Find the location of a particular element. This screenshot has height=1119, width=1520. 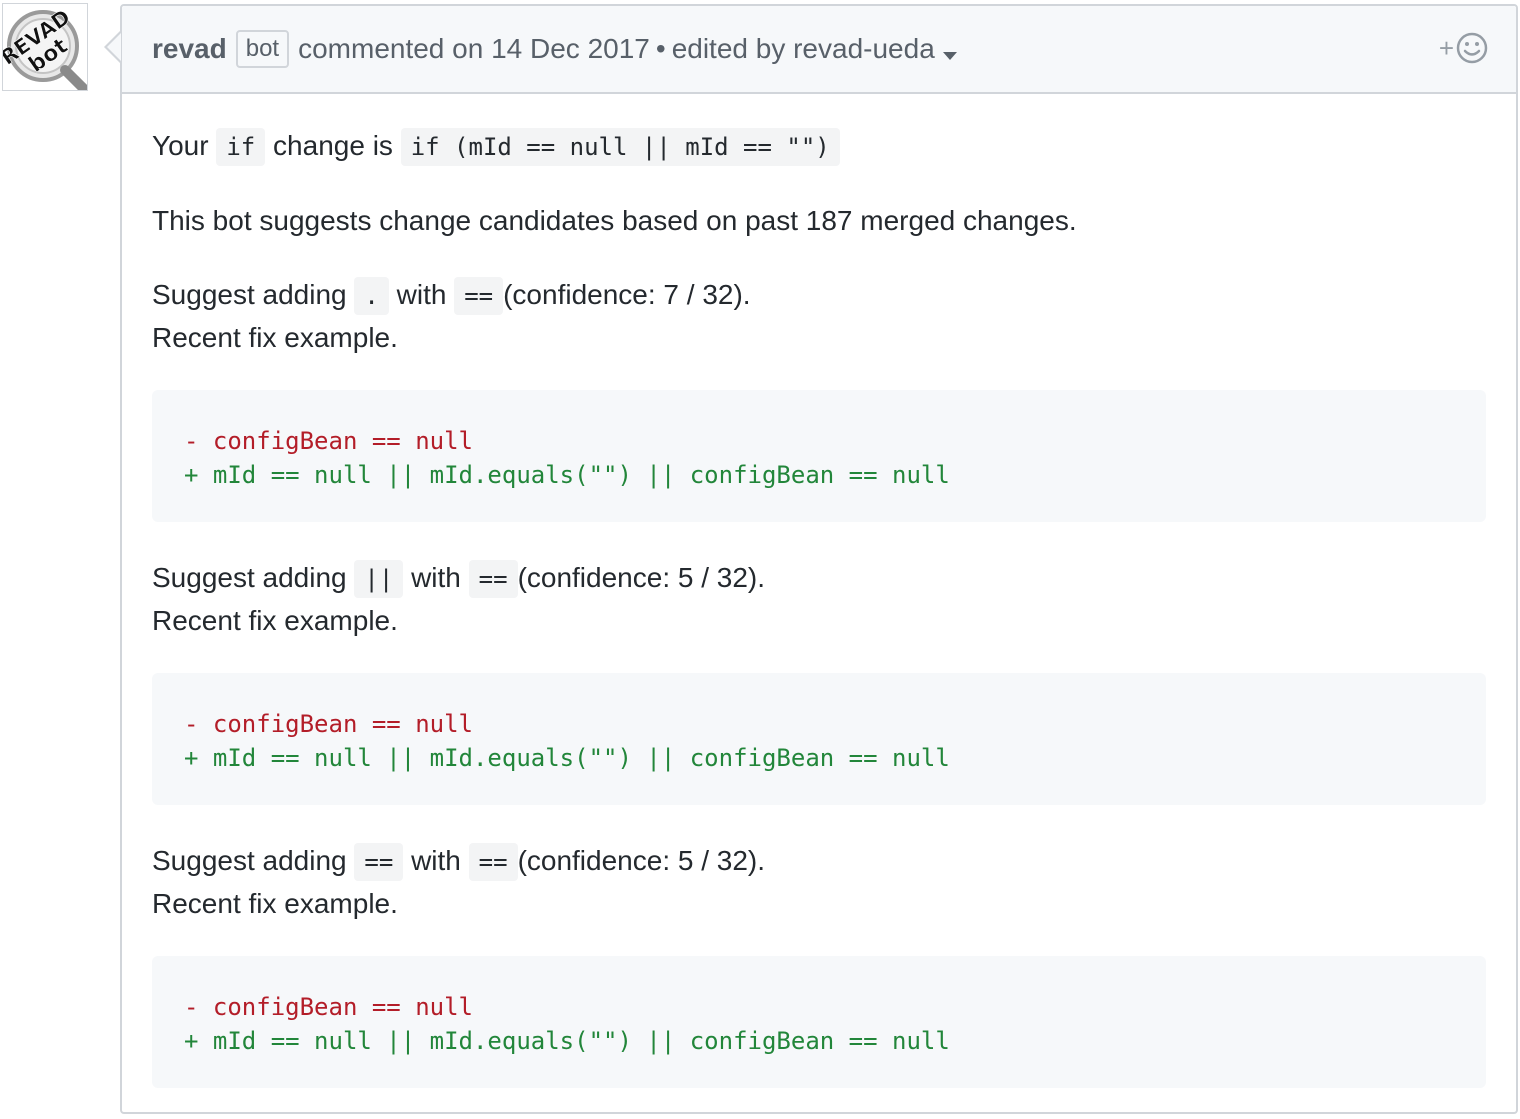

inline-code: if (mId == null || mId == "") is located at coordinates (620, 147).